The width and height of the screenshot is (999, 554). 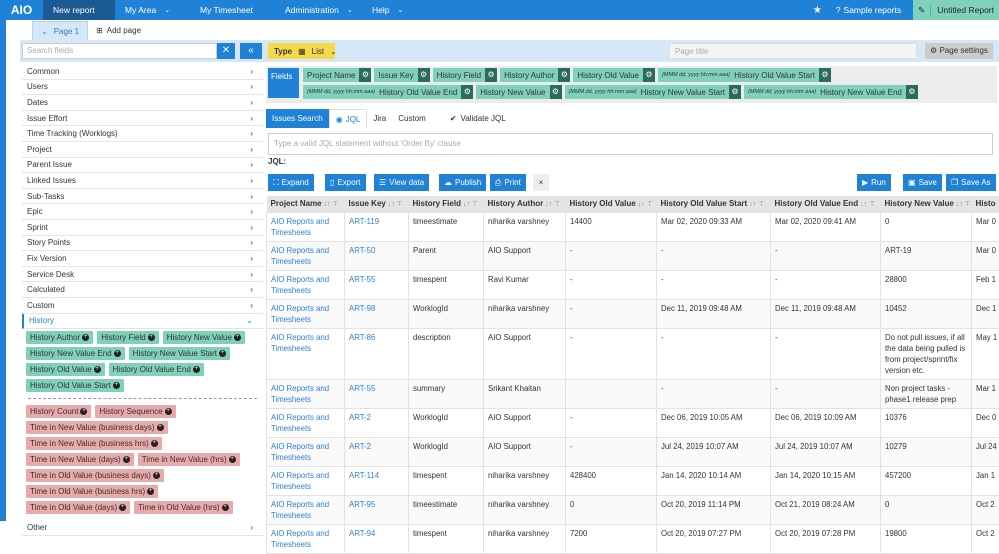 What do you see at coordinates (142, 212) in the screenshot?
I see `category-item: Epic›` at bounding box center [142, 212].